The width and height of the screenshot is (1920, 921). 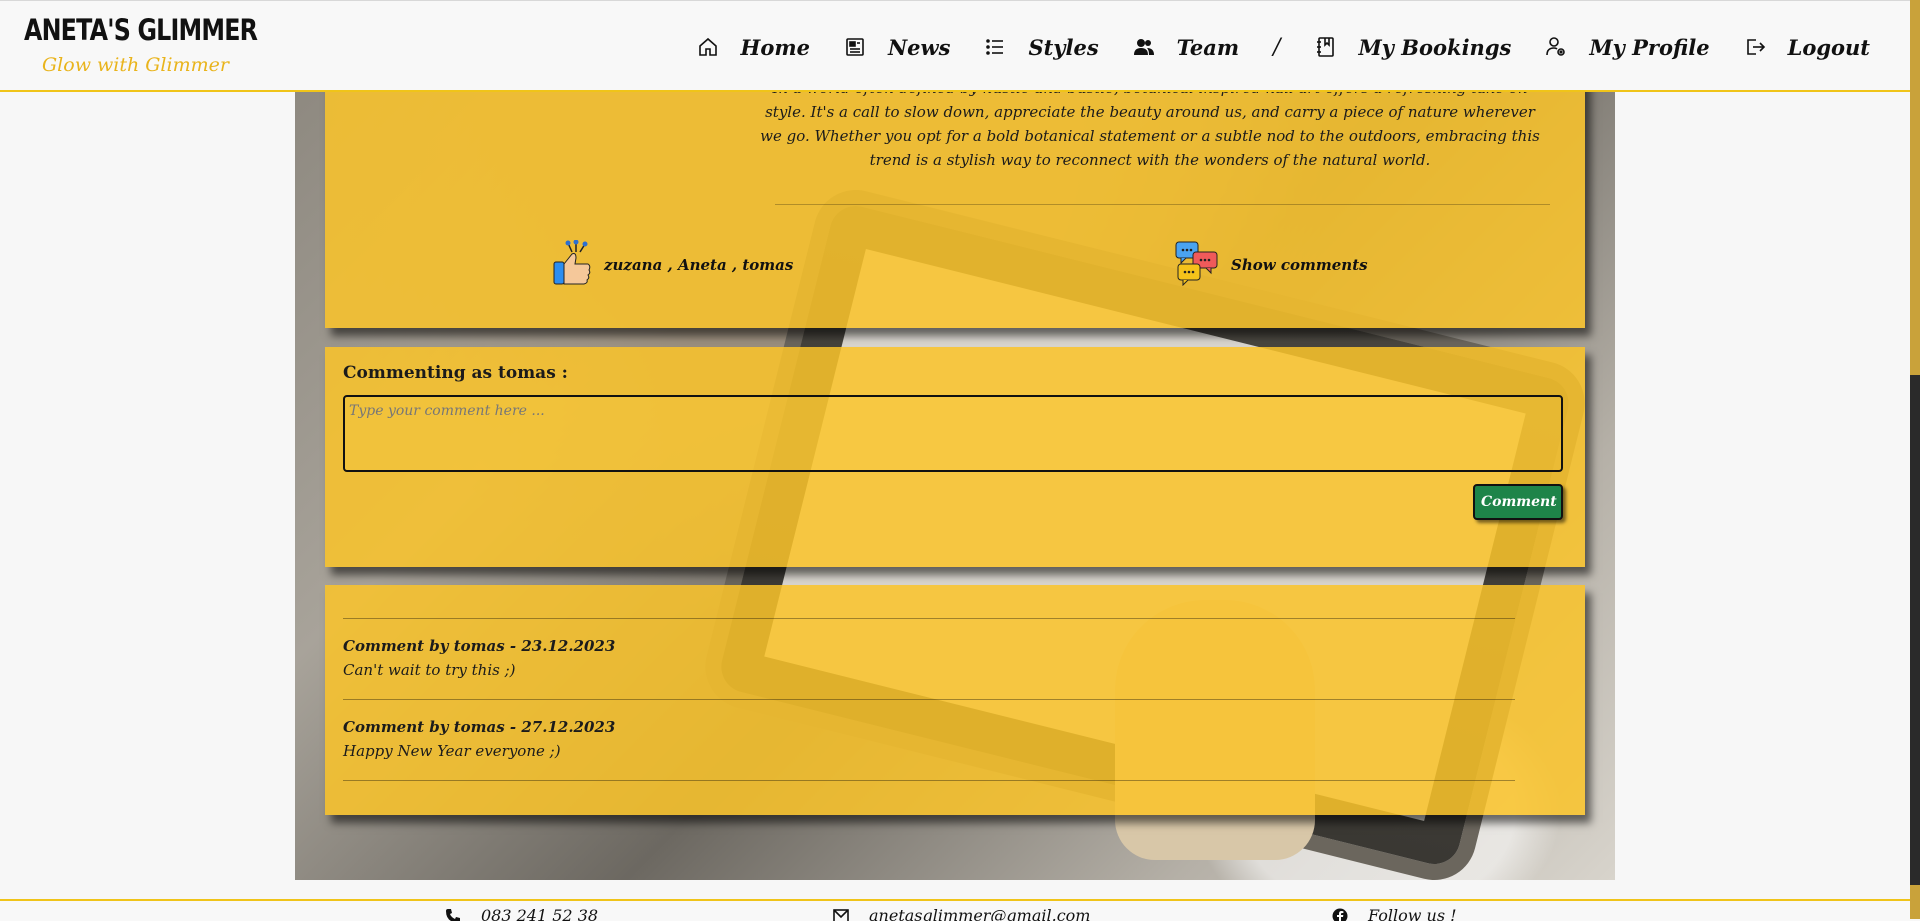 I want to click on nav-menu: Home News Styles Team / My Bookings, so click(x=1266, y=47).